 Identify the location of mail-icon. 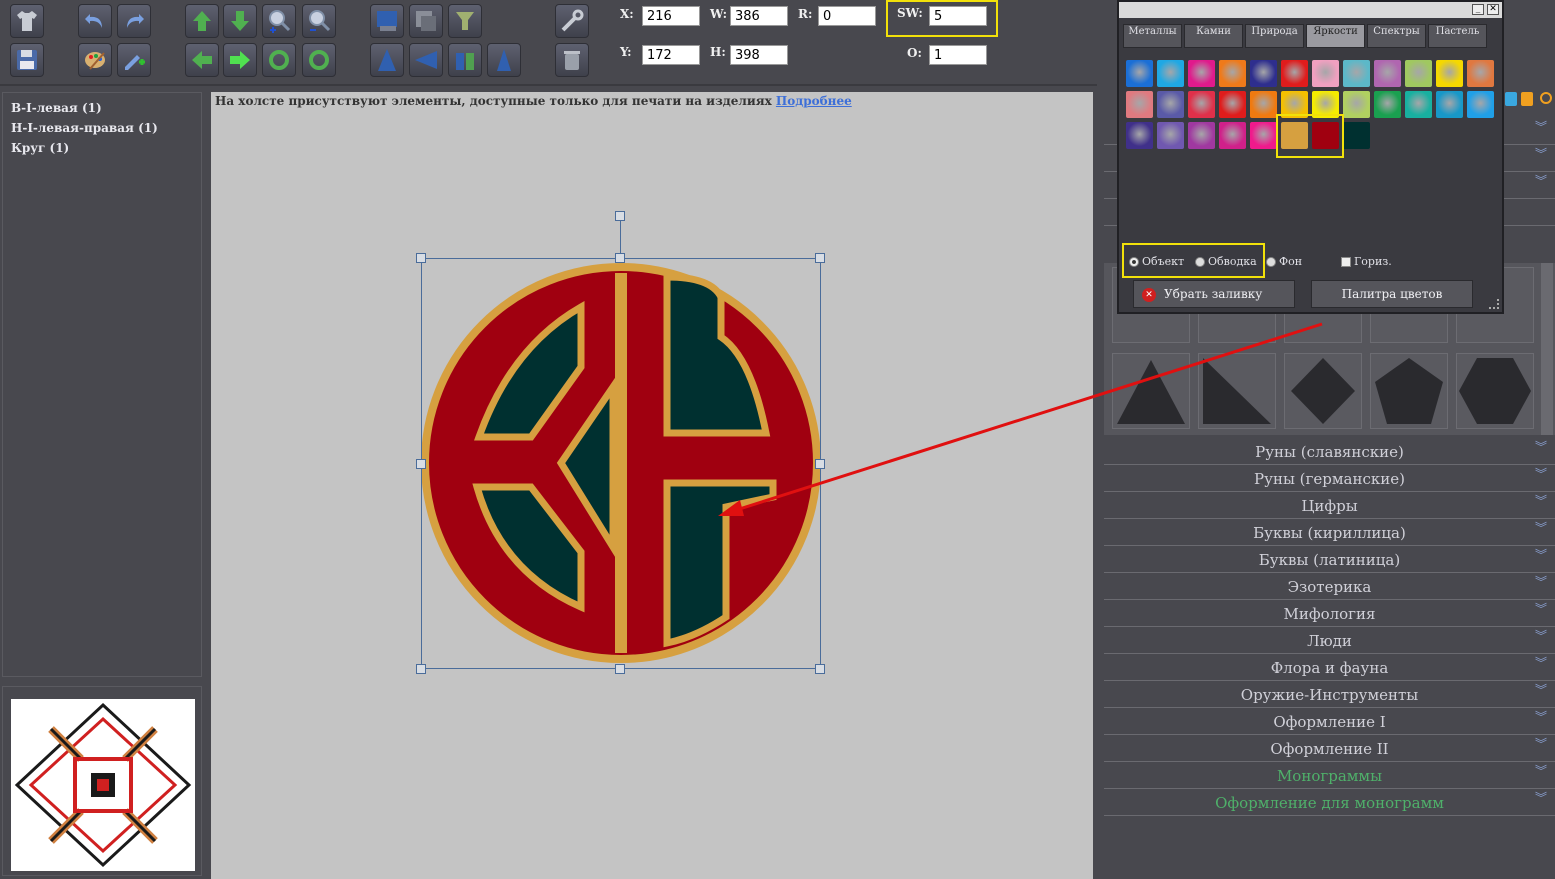
(1546, 98).